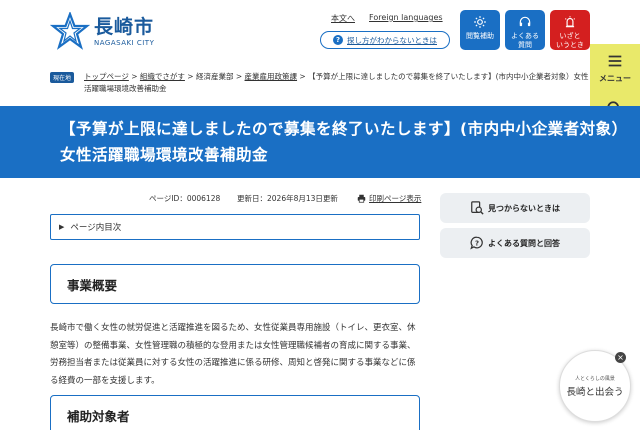 The width and height of the screenshot is (640, 430). Describe the element at coordinates (62, 77) in the screenshot. I see `breadcrumb-badge: 現在地` at that location.